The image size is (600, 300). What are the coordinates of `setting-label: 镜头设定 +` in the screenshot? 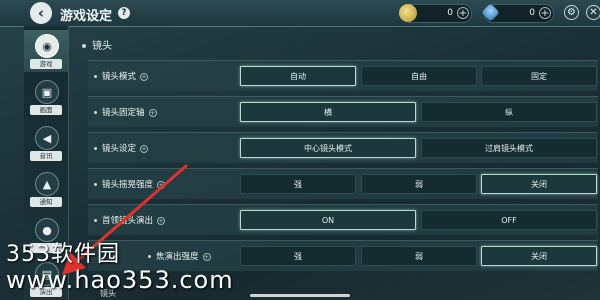 It's located at (121, 148).